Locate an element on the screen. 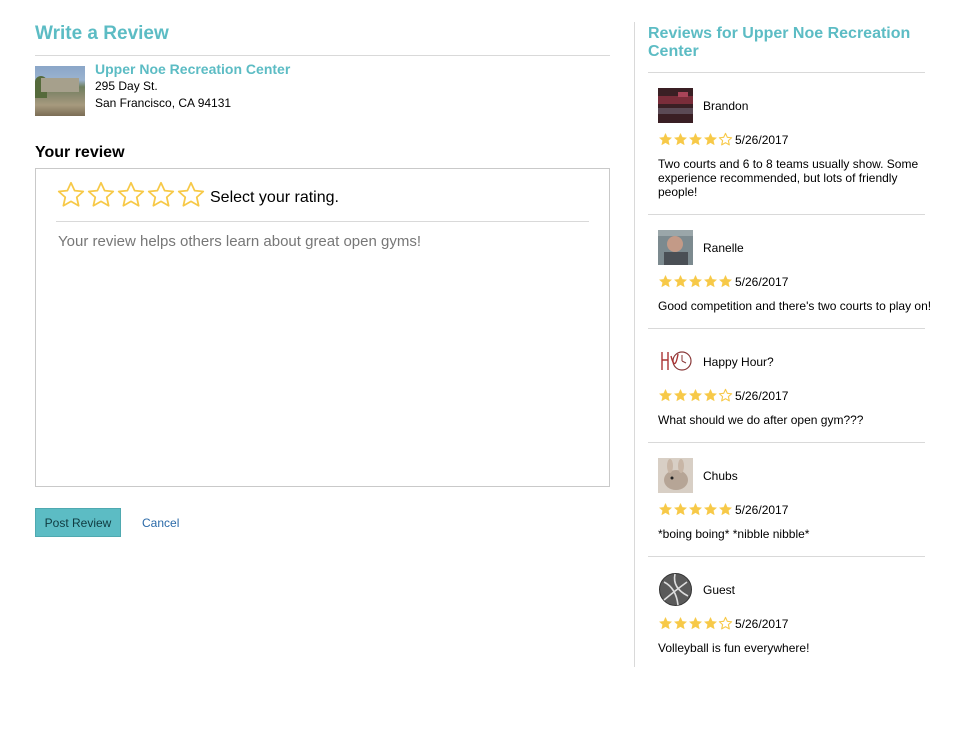 This screenshot has height=739, width=959. volleyball-icon is located at coordinates (675, 589).